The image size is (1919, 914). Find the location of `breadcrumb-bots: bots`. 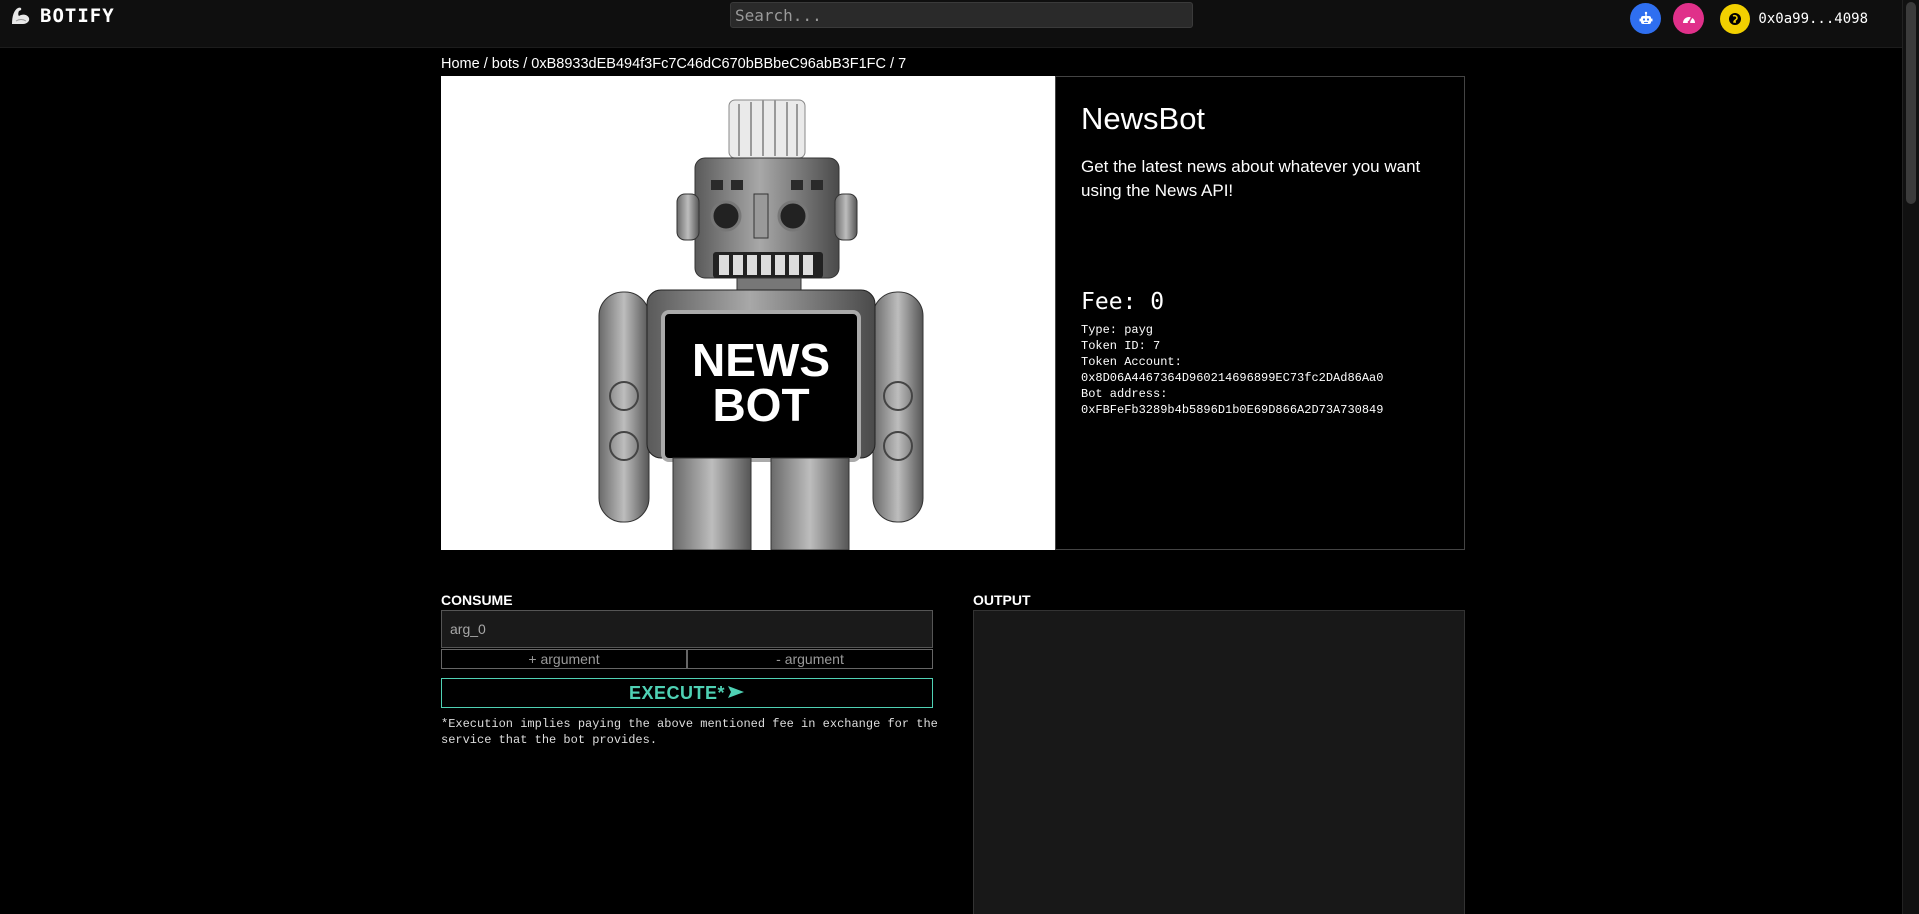

breadcrumb-bots: bots is located at coordinates (505, 64).